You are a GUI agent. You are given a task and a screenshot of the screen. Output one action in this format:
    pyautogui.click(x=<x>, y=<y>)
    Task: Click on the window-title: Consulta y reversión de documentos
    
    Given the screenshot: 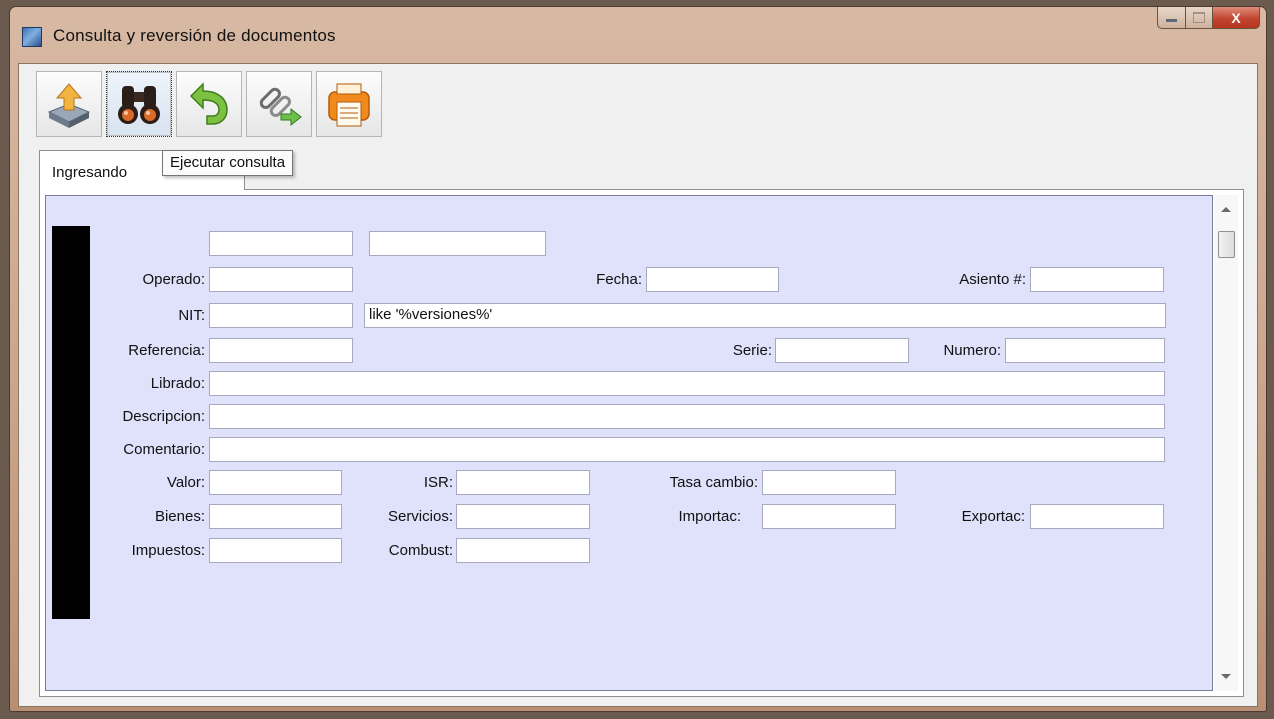 What is the action you would take?
    pyautogui.click(x=194, y=35)
    